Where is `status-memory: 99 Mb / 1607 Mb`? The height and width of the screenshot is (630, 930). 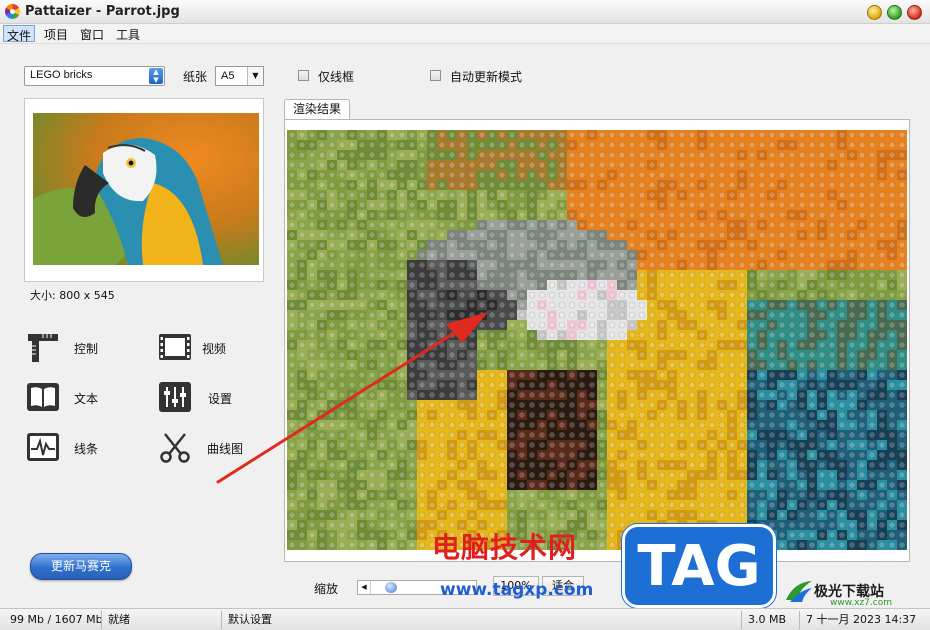 status-memory: 99 Mb / 1607 Mb is located at coordinates (56, 619).